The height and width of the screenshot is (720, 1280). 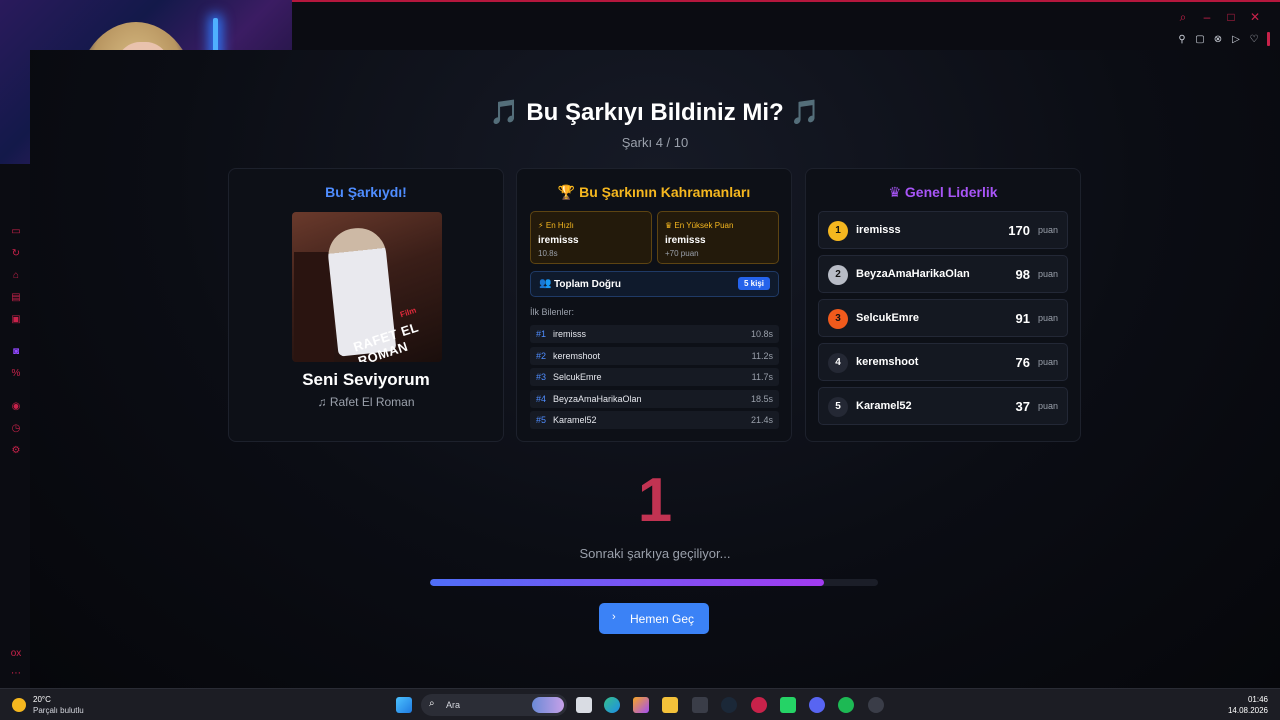 I want to click on first-knower-rank: #4, so click(x=541, y=398).